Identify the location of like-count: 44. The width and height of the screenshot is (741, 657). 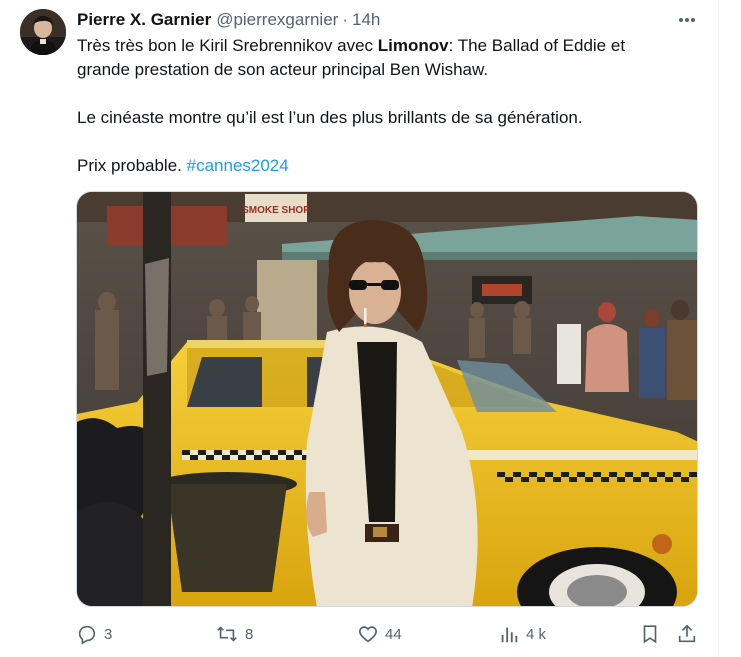
(393, 634).